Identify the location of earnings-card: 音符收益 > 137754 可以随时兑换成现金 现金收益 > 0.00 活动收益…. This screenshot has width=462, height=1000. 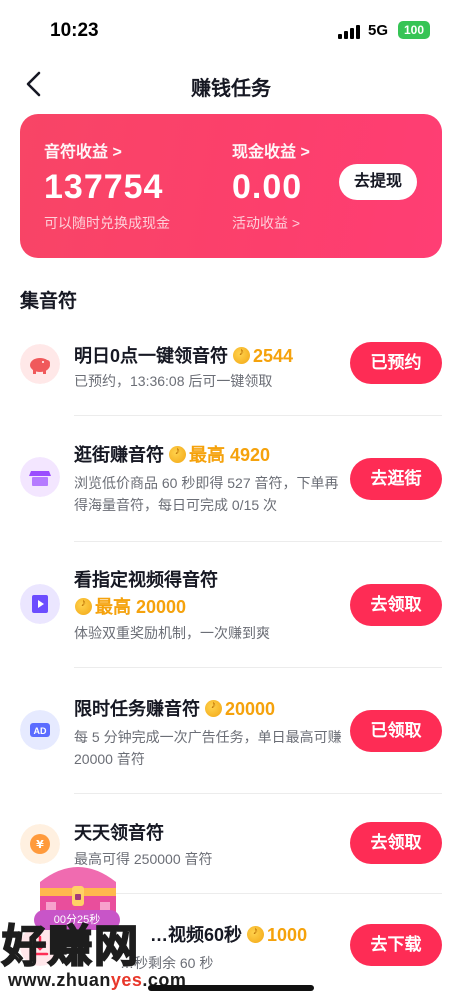
(231, 186).